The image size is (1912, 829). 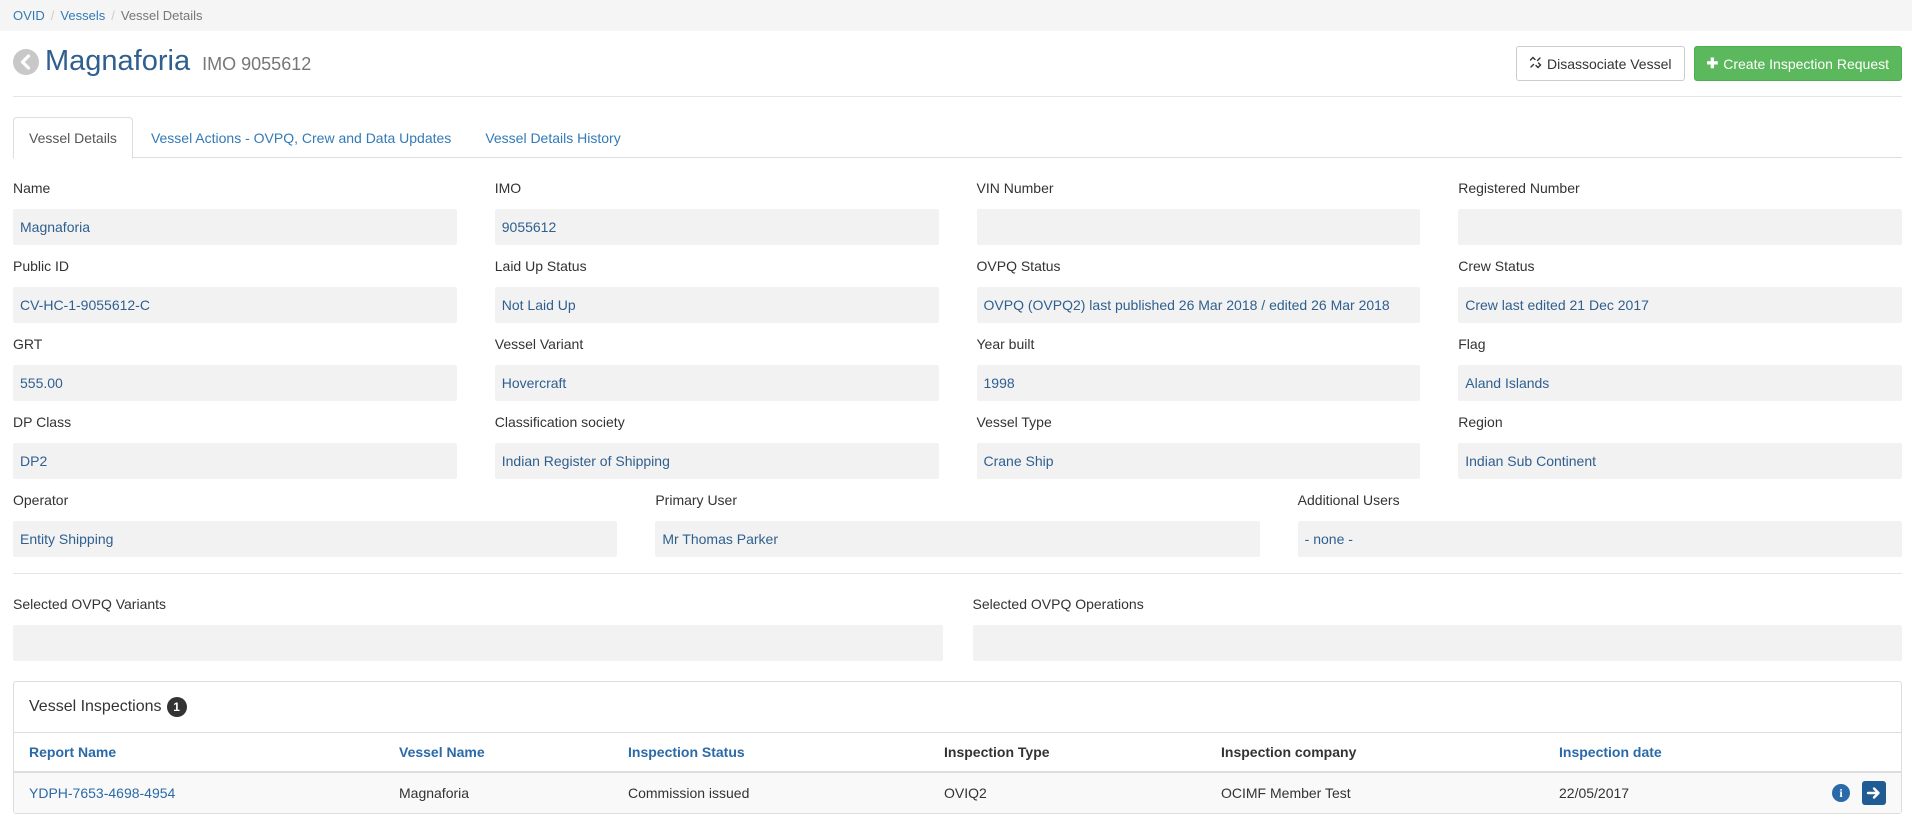 I want to click on field-value: Indian Register of Shipping, so click(x=716, y=461).